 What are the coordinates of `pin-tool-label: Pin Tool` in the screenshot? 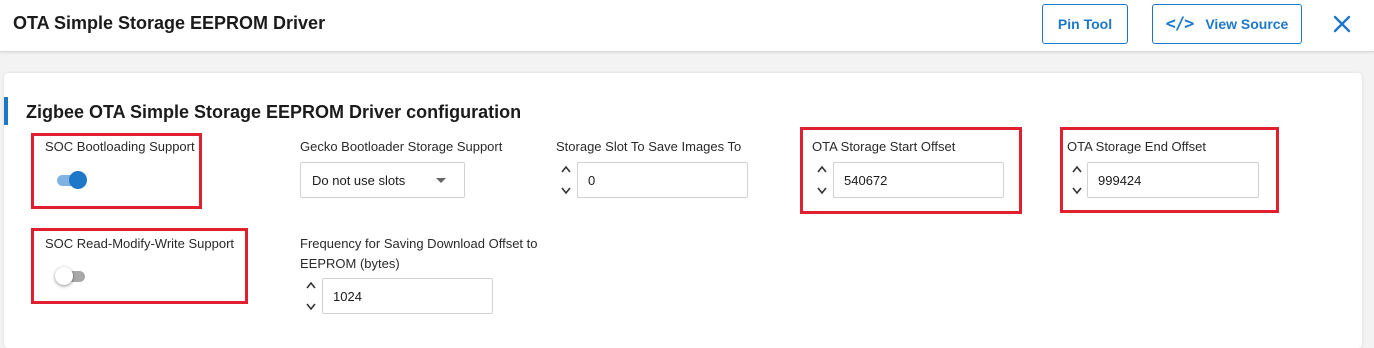 It's located at (1085, 24).